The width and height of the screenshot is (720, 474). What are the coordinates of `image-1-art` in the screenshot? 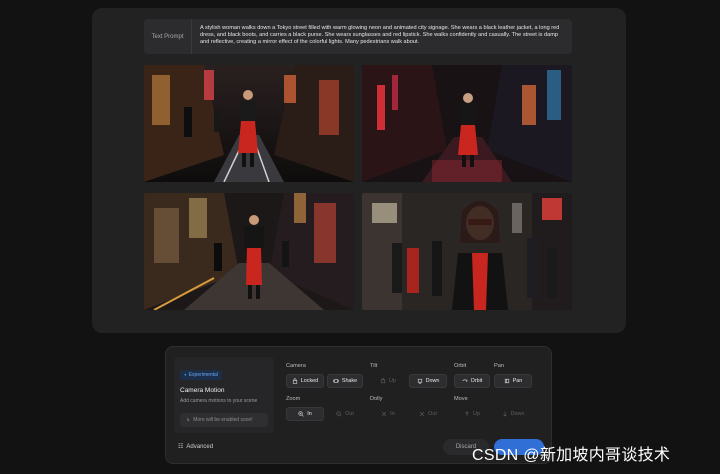 It's located at (249, 123).